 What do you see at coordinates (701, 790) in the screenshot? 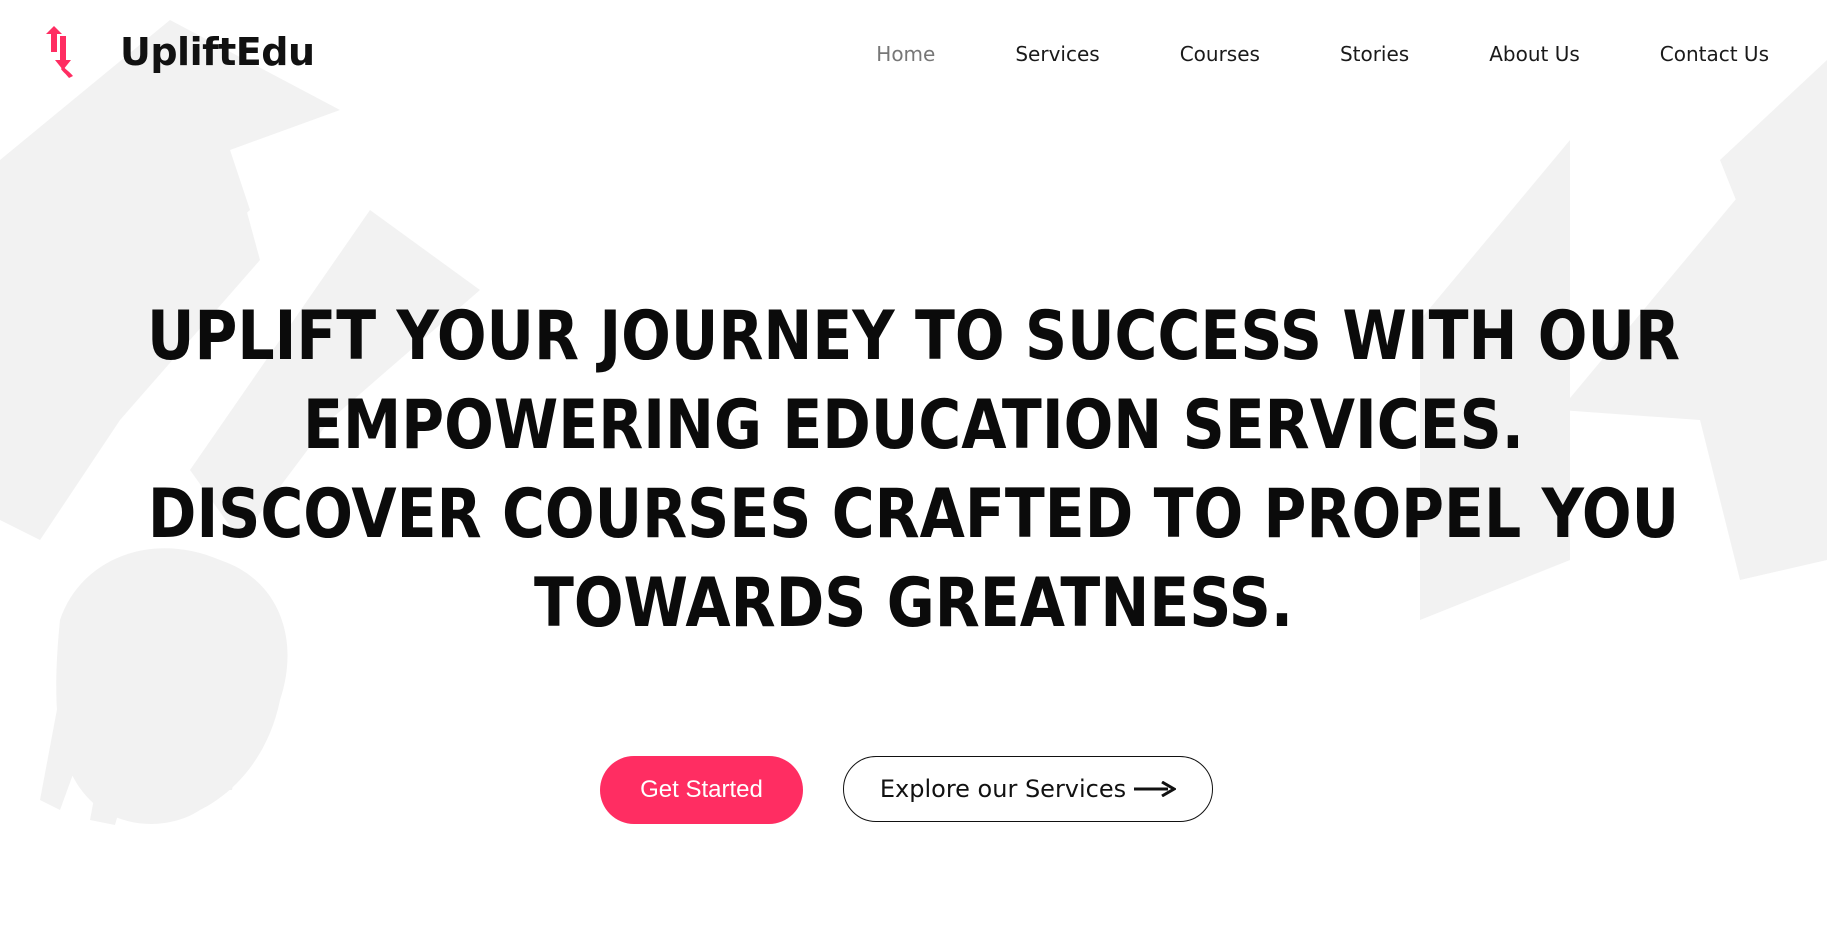
I see `get-started-button: Get Started` at bounding box center [701, 790].